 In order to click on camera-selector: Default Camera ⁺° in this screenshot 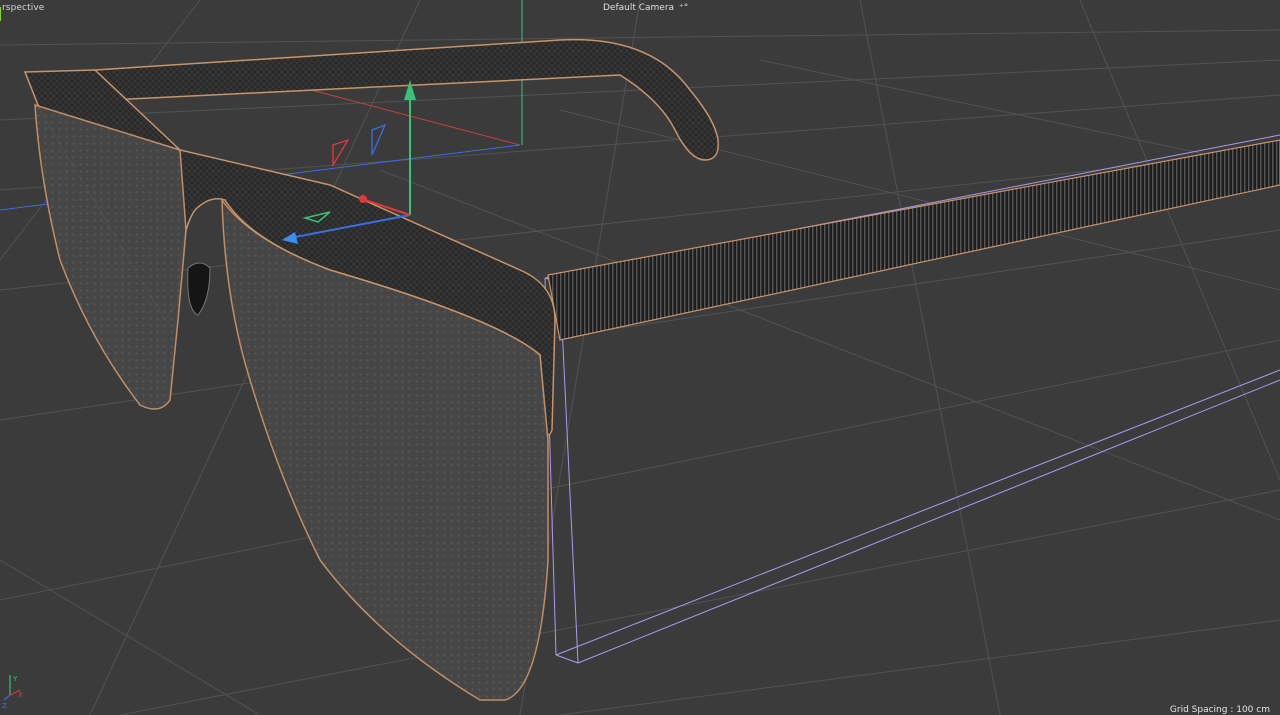, I will do `click(645, 8)`.